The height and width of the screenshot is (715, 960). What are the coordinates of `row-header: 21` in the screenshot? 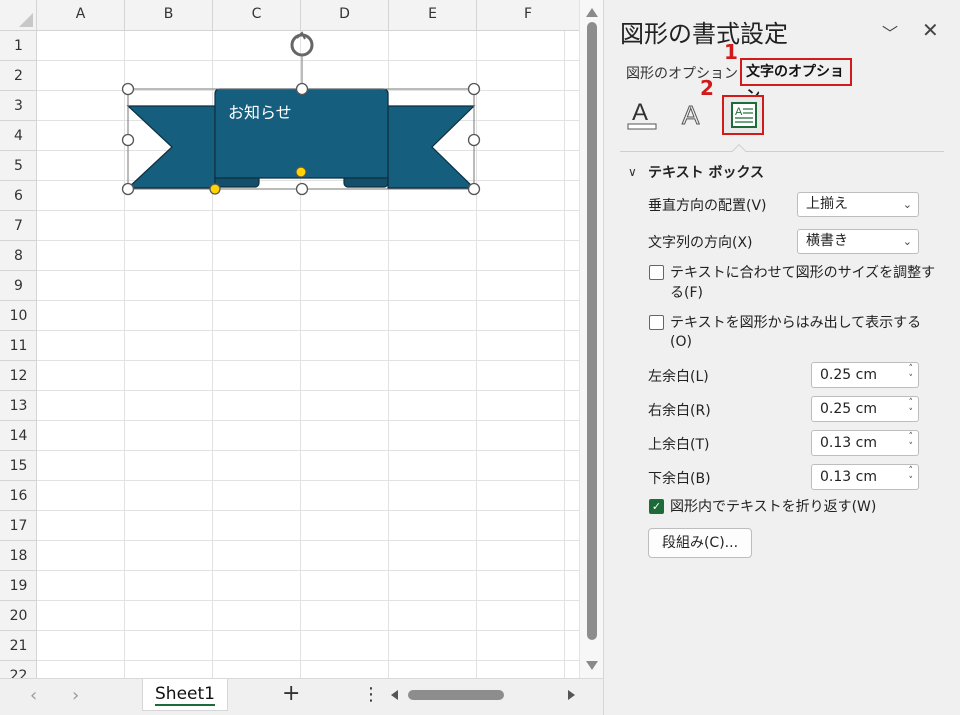 It's located at (18, 646).